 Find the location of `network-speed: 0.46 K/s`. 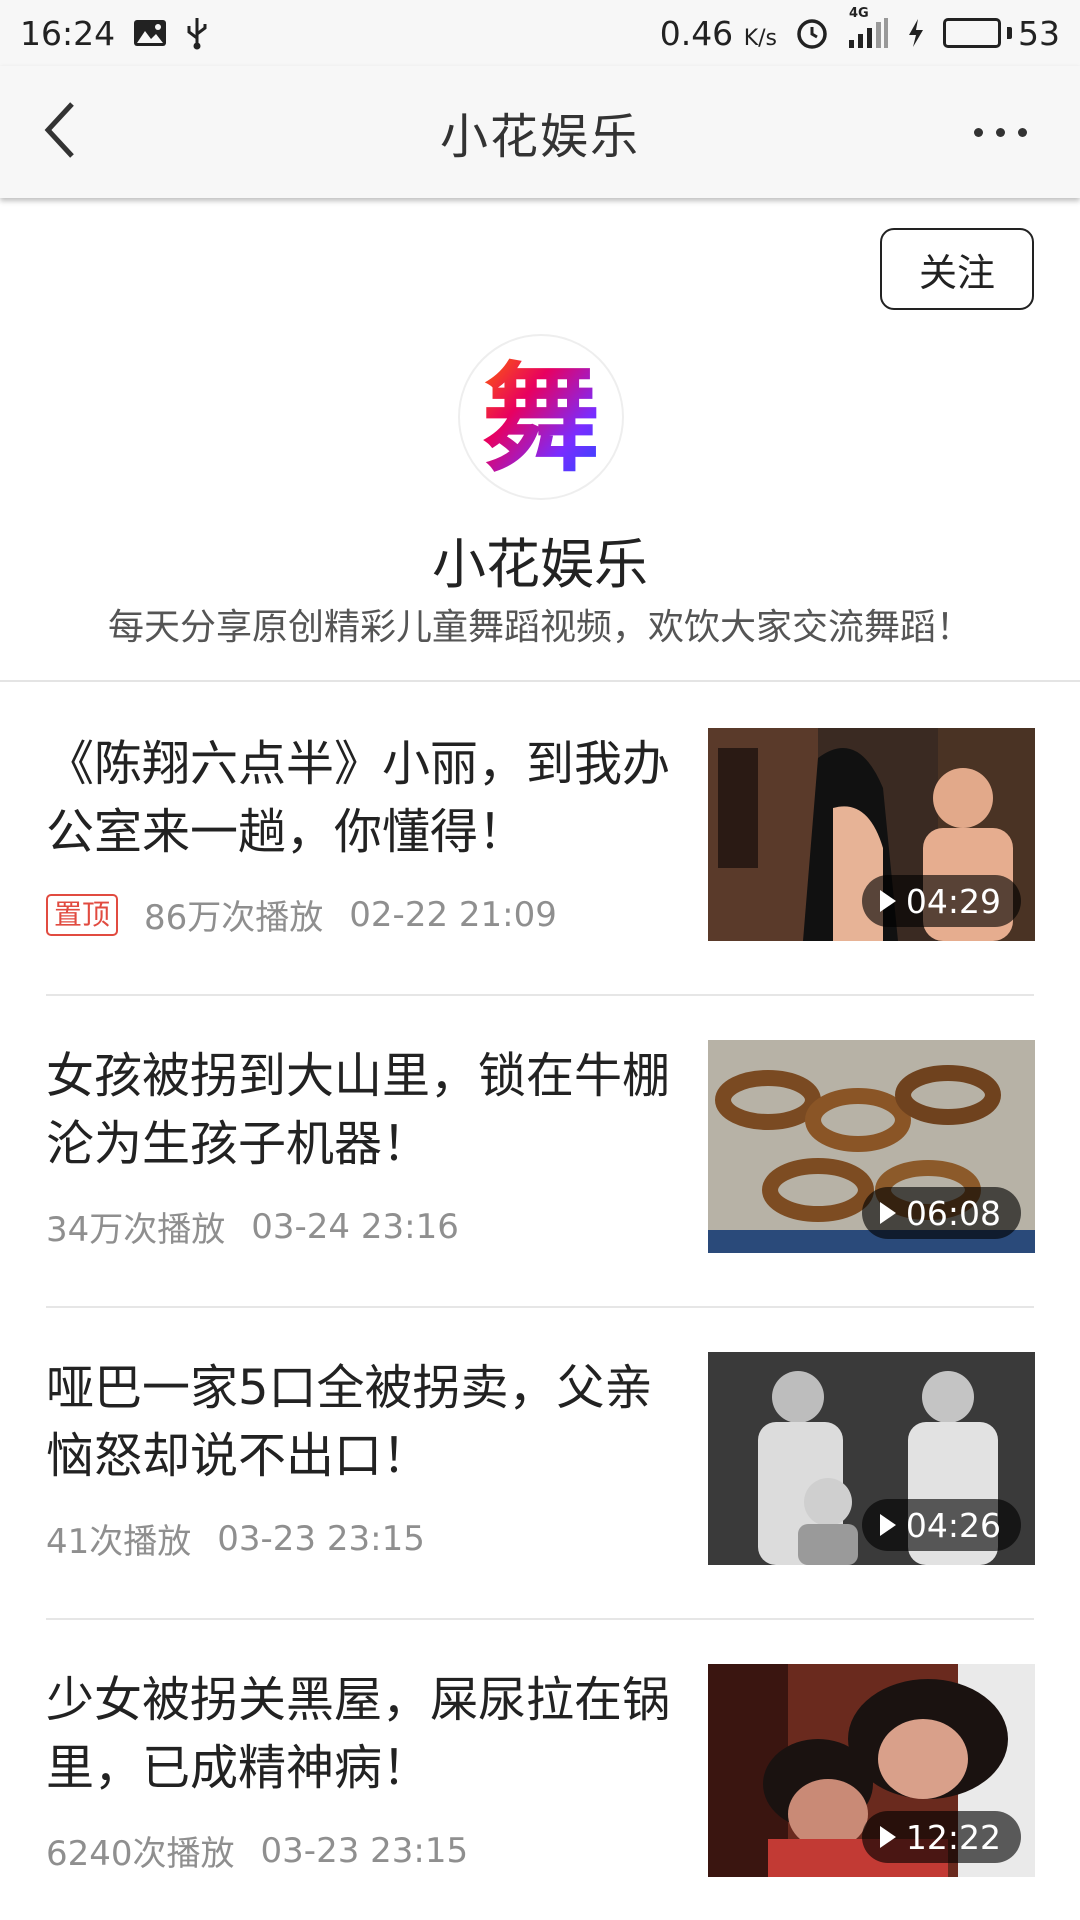

network-speed: 0.46 K/s is located at coordinates (718, 33).